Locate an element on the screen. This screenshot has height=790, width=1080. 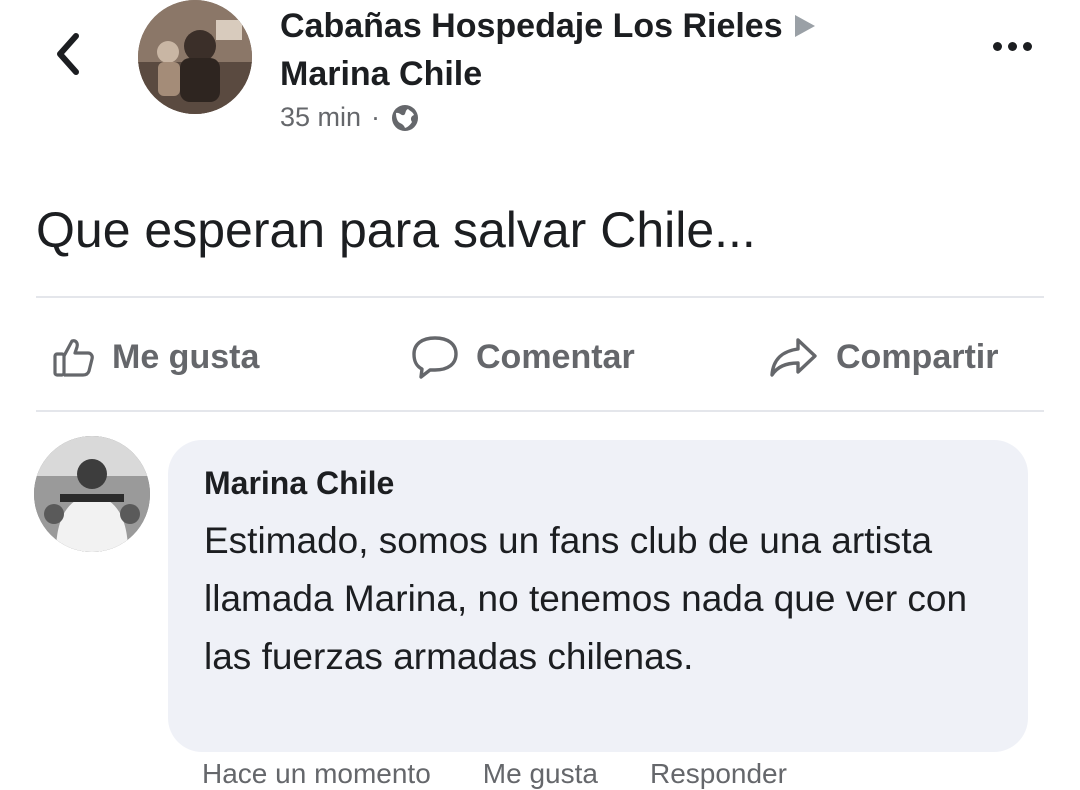
globe-icon is located at coordinates (405, 117).